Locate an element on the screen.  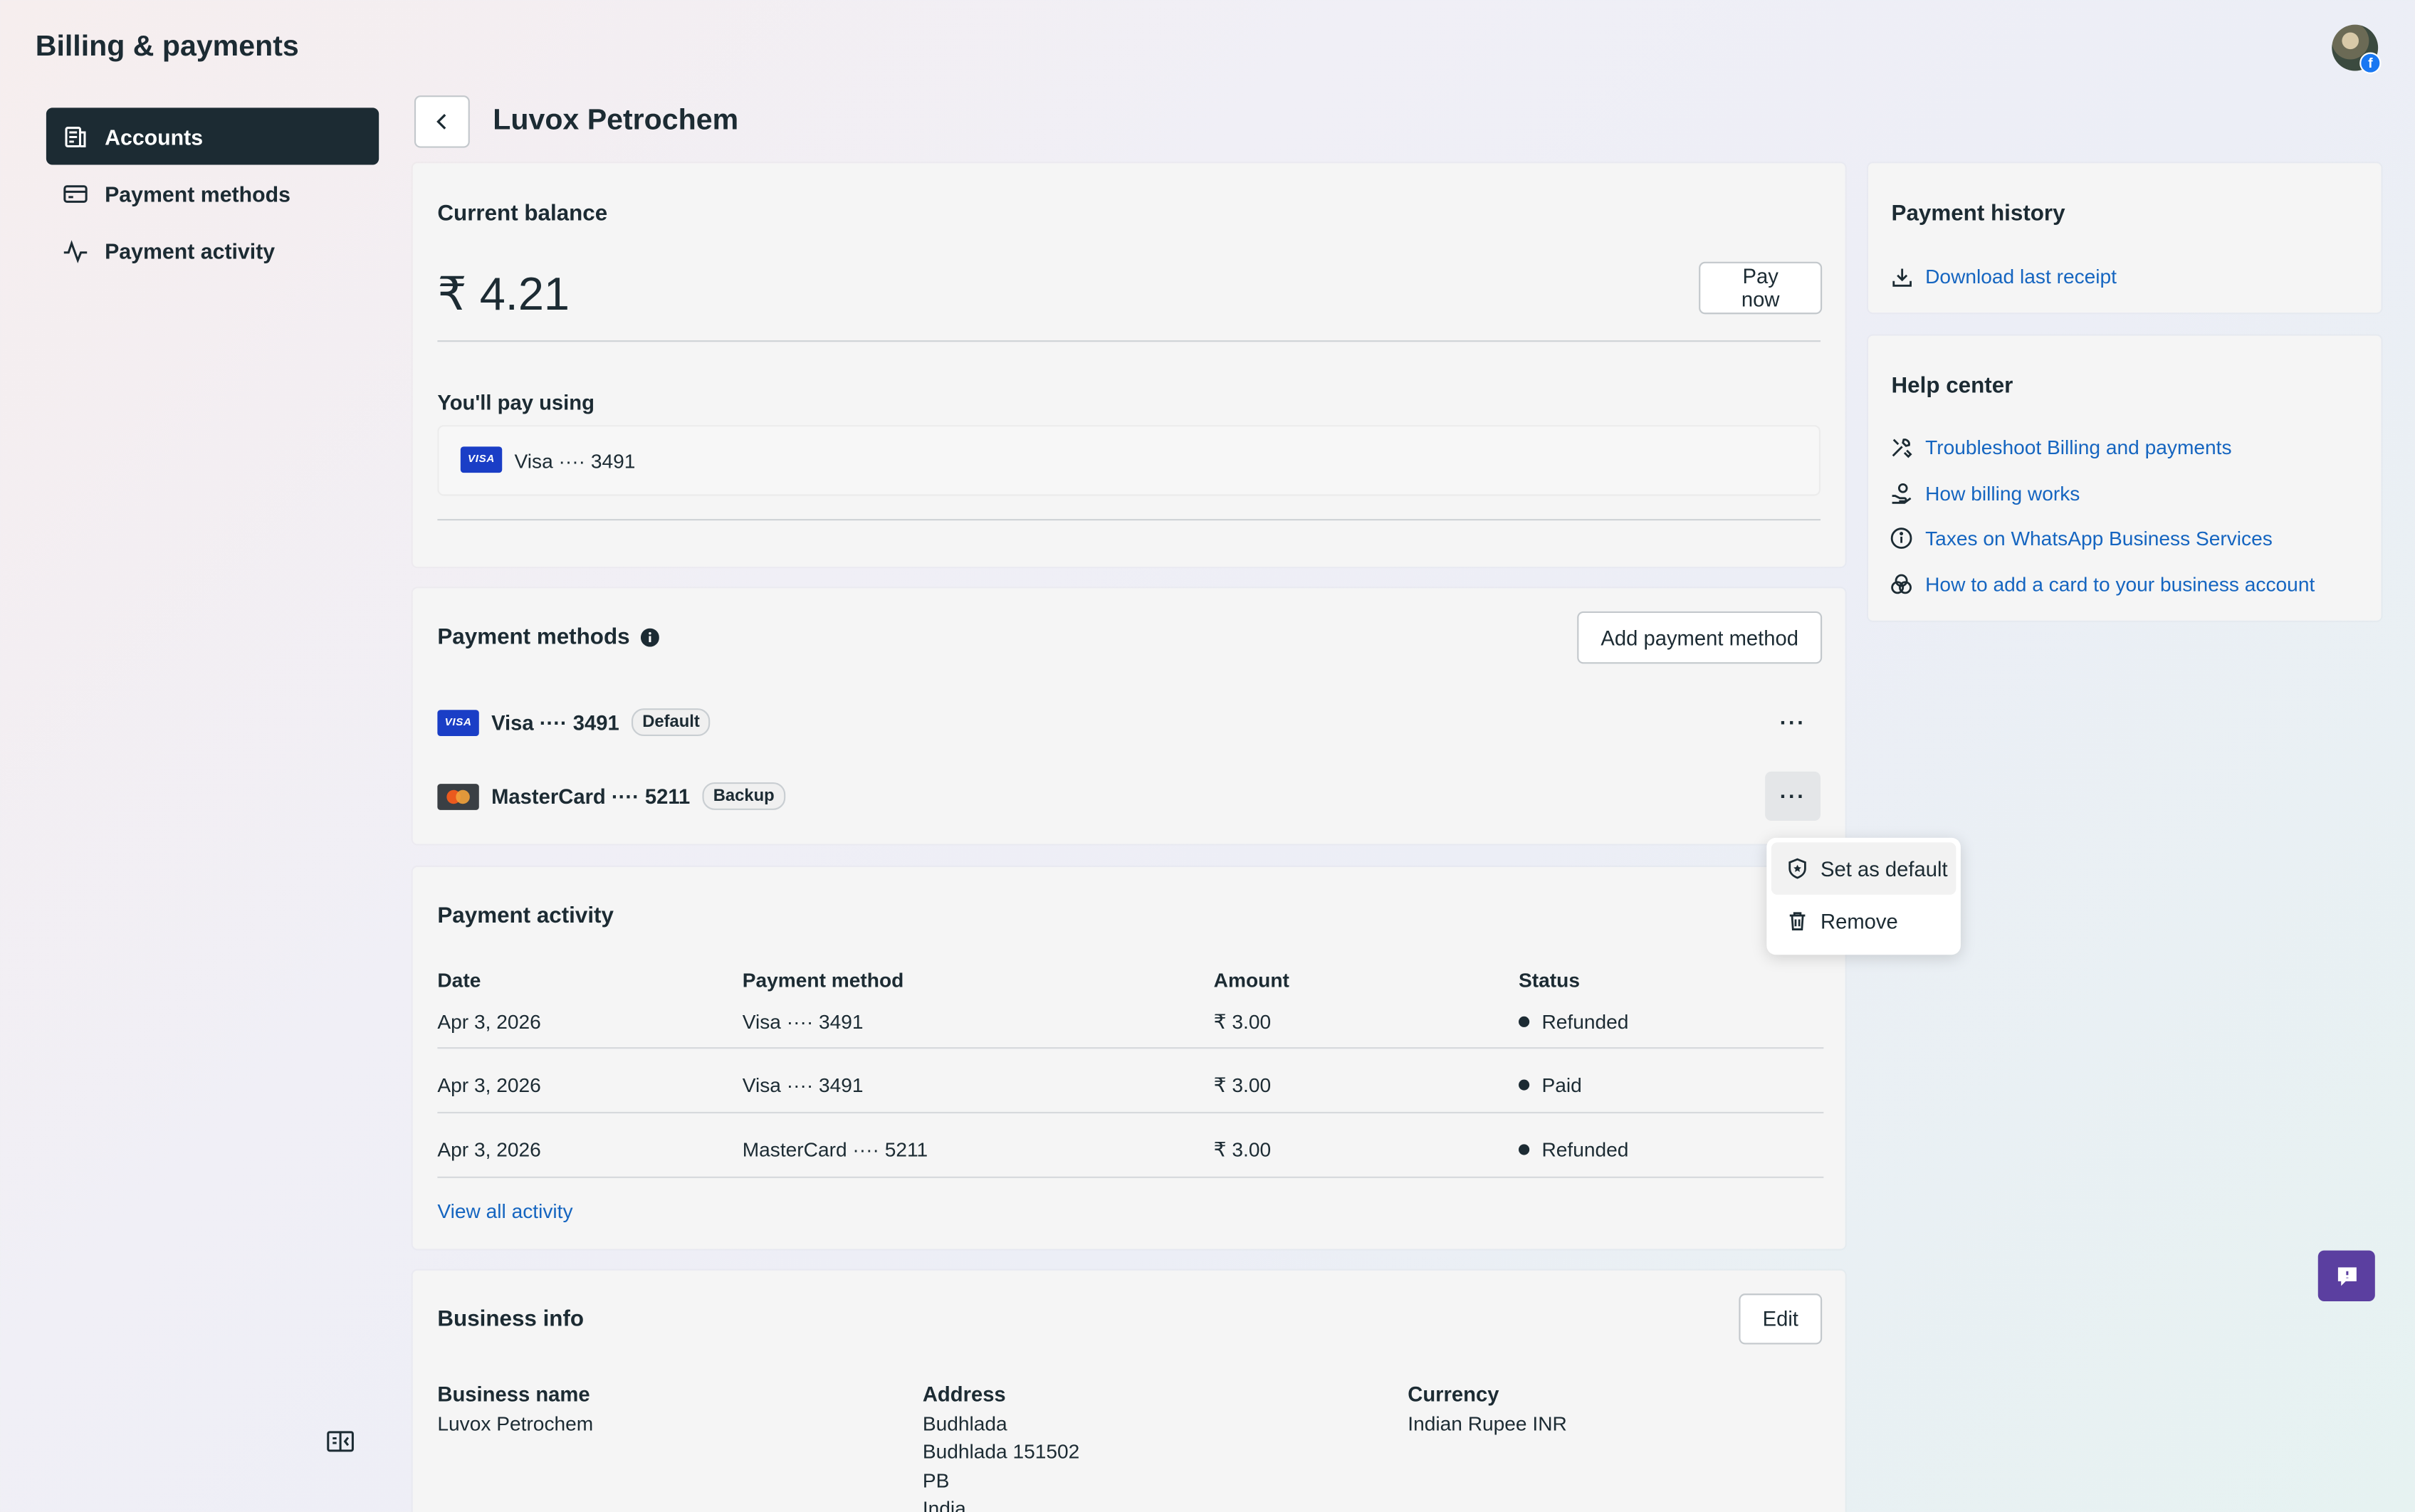
payment-method-name: MasterCard ···· 5211 is located at coordinates (591, 796).